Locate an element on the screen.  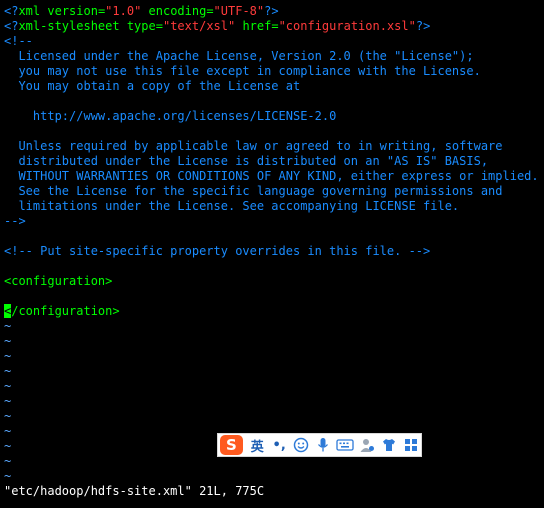
emoji-icon is located at coordinates (301, 445).